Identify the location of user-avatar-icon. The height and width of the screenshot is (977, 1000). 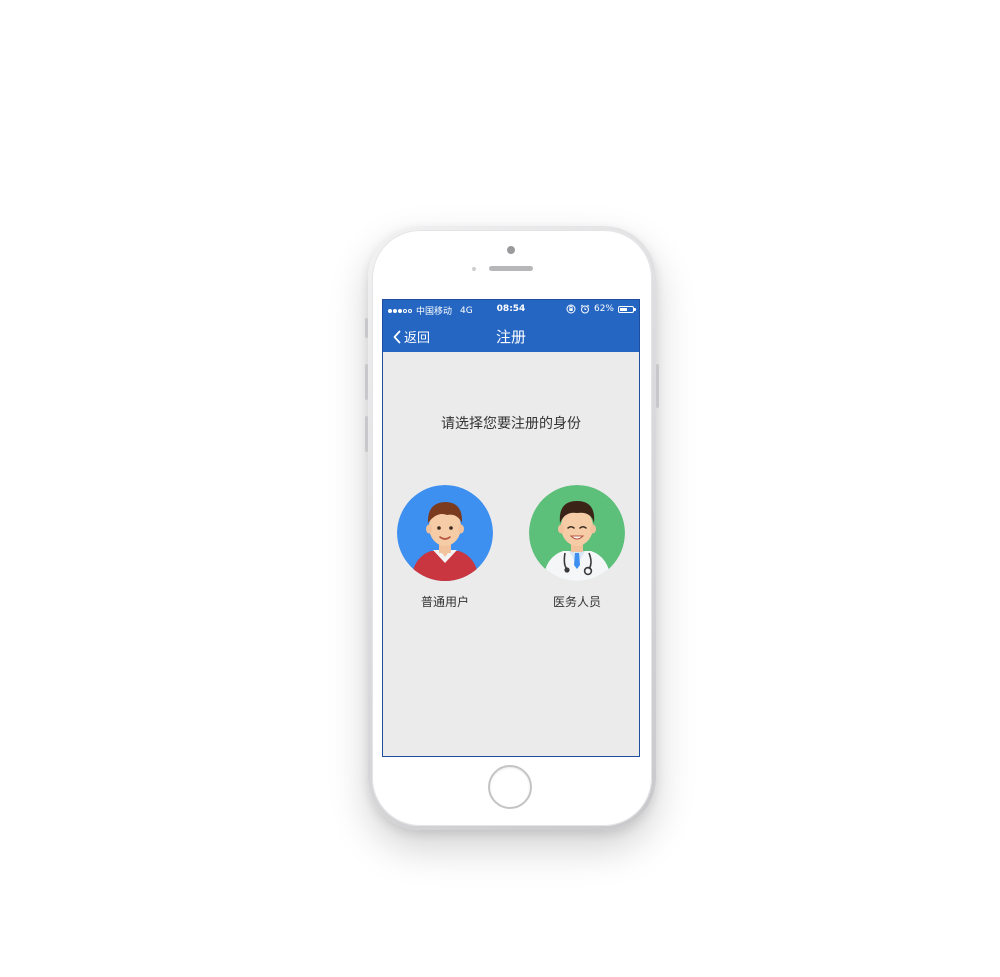
(445, 533).